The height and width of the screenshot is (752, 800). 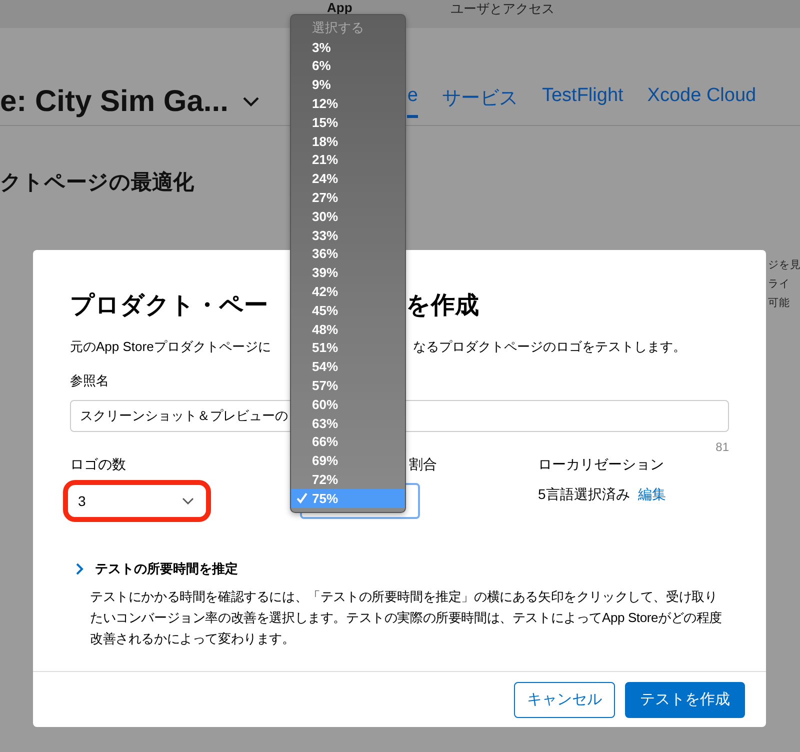 What do you see at coordinates (171, 347) in the screenshot?
I see `description-text: 元のApp Storeプロダクトページに` at bounding box center [171, 347].